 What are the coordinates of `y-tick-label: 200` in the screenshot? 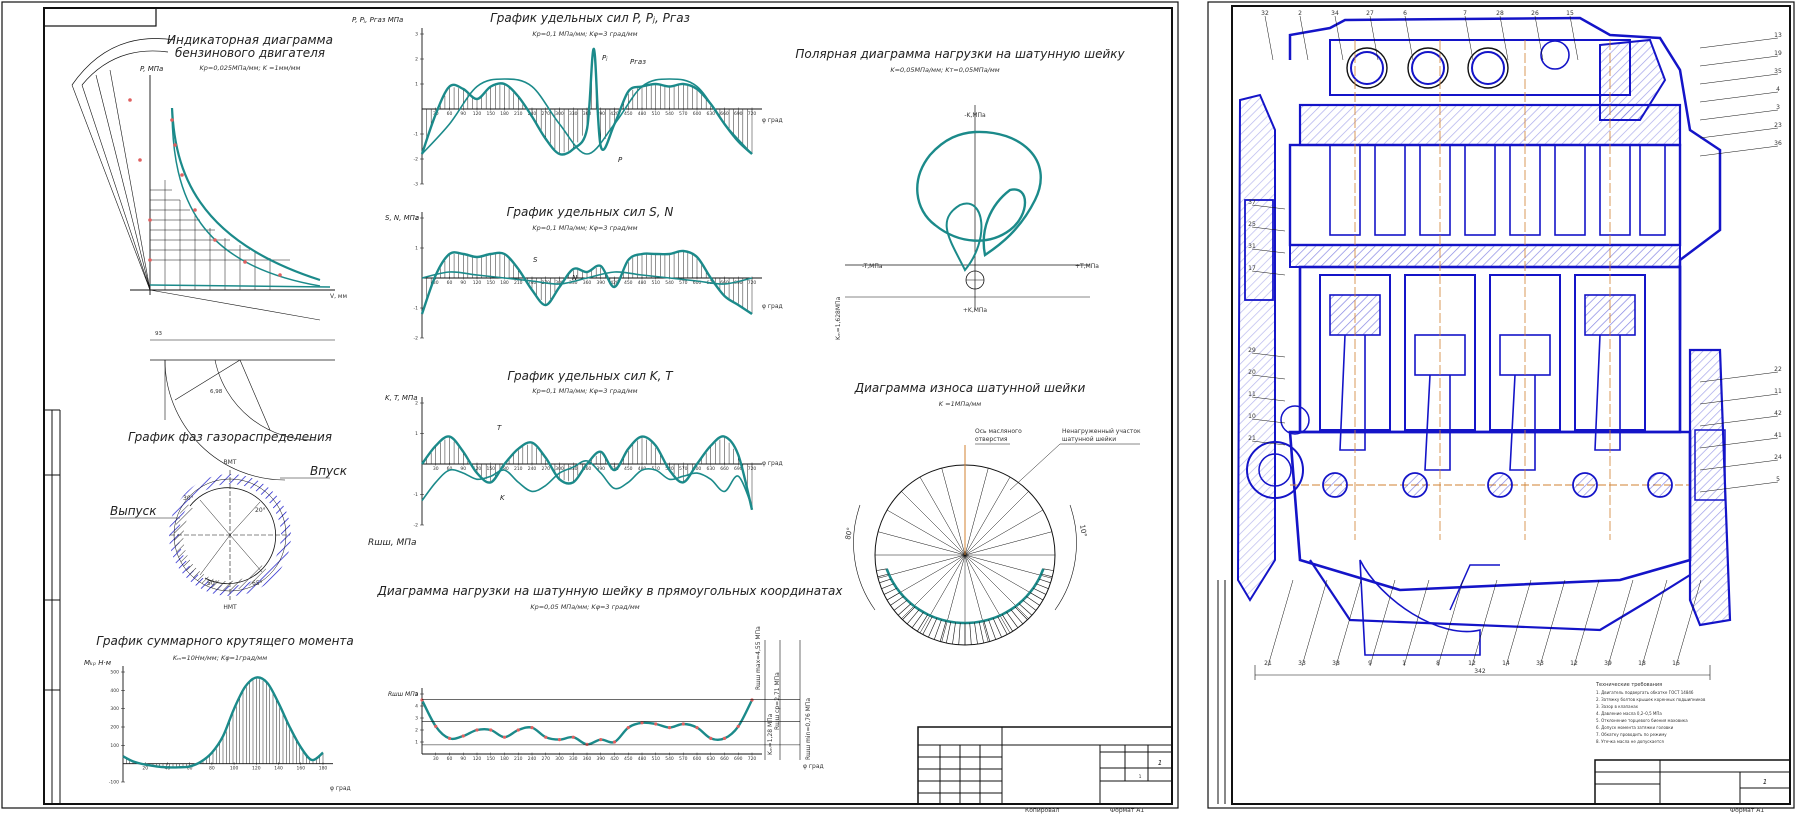 It's located at (114, 728).